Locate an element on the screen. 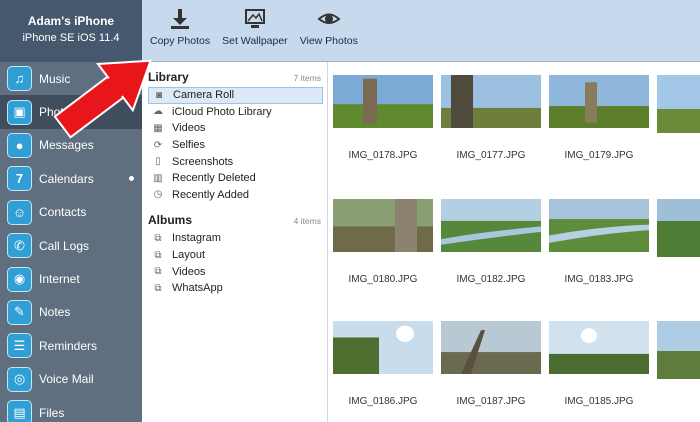 The height and width of the screenshot is (422, 700). library-item-recently-deleted: ▥ Recently Deleted is located at coordinates (235, 178).